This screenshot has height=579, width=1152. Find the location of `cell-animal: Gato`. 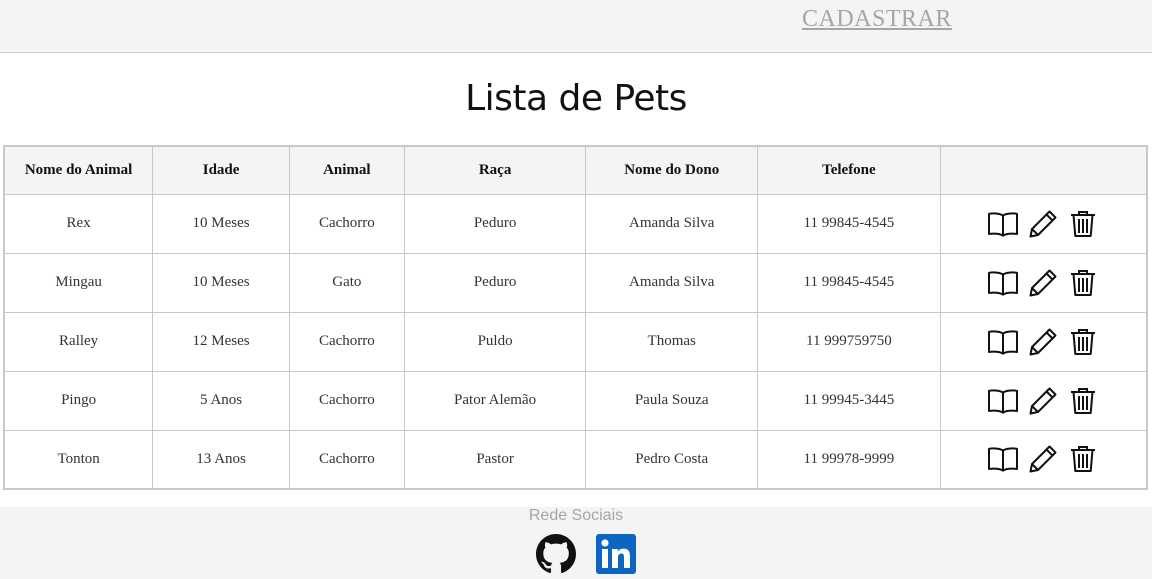

cell-animal: Gato is located at coordinates (346, 282).